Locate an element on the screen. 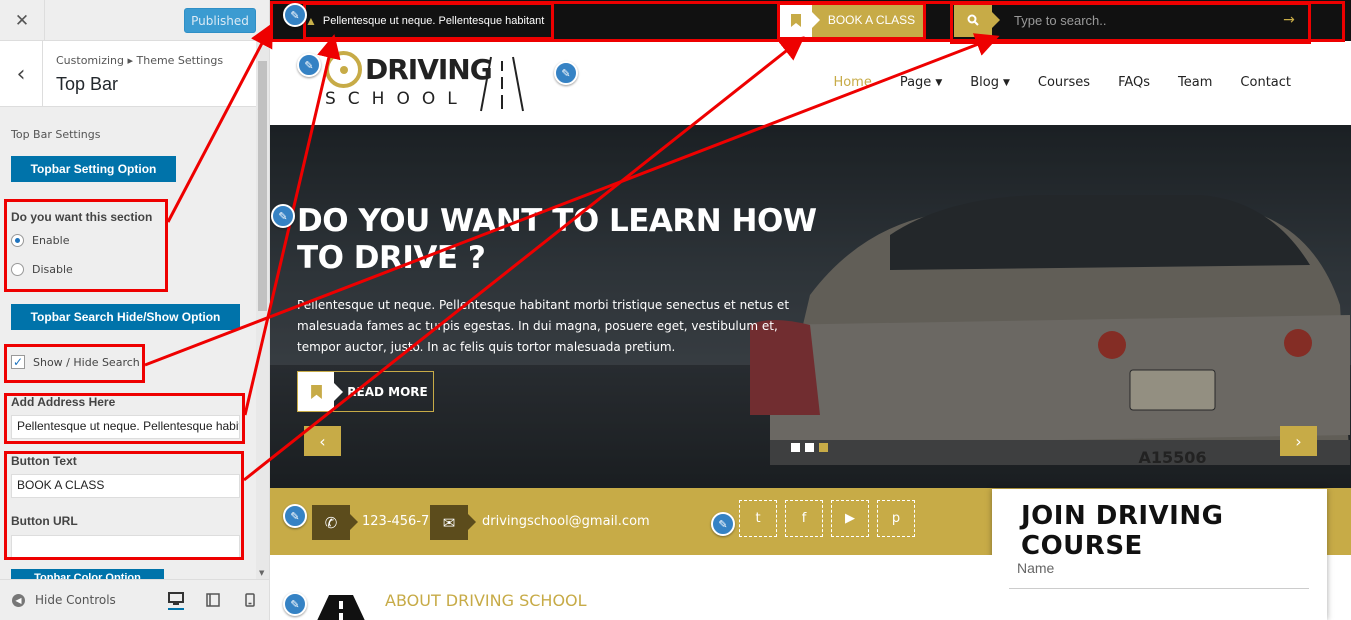 The image size is (1351, 620). nav-page-label: Page is located at coordinates (915, 82).